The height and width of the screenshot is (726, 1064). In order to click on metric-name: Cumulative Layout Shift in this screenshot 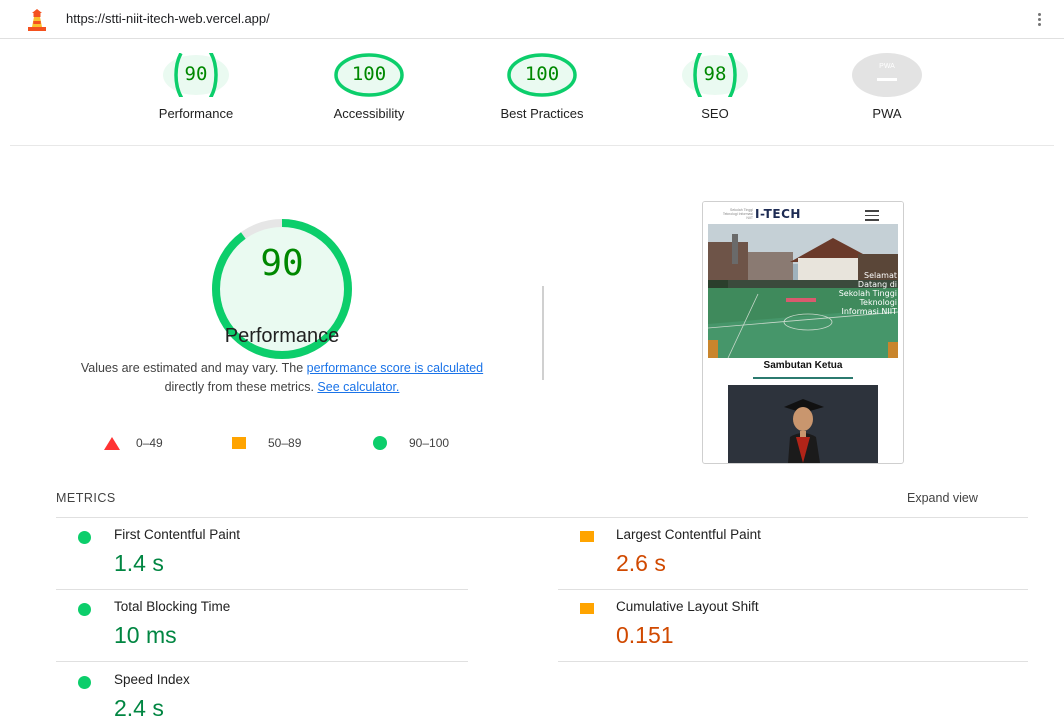, I will do `click(687, 606)`.